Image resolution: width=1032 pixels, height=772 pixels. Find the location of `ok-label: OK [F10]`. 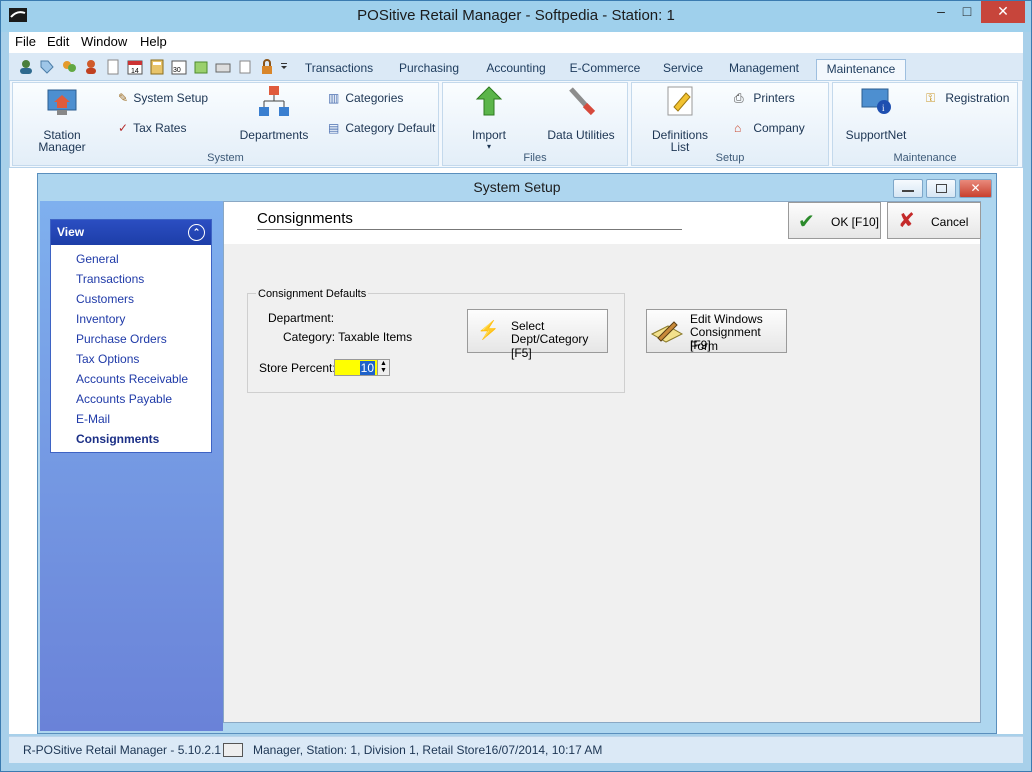

ok-label: OK [F10] is located at coordinates (855, 222).